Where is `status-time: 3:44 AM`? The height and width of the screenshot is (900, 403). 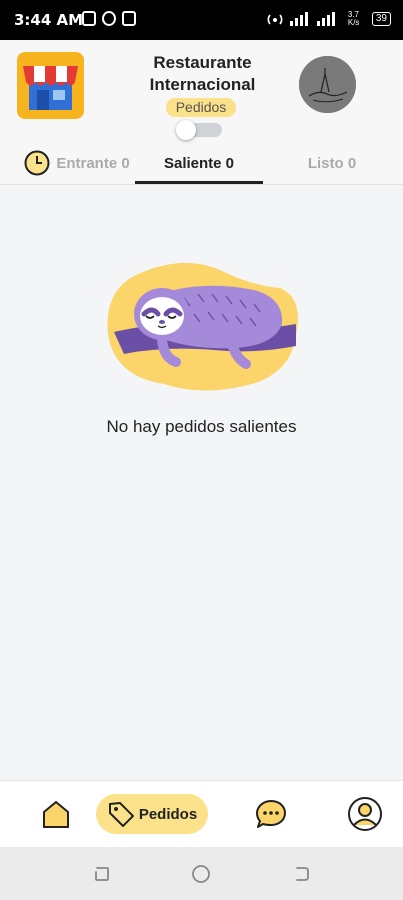
status-time: 3:44 AM is located at coordinates (49, 20).